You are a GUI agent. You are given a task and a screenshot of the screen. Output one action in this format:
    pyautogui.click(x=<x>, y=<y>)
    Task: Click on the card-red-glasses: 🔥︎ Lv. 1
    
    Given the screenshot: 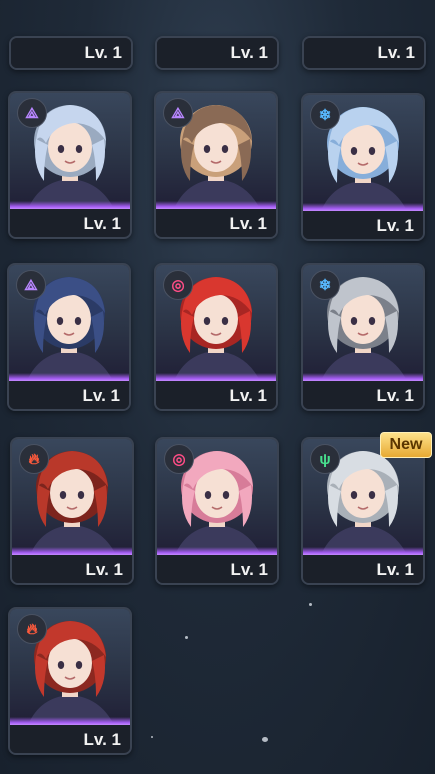 What is the action you would take?
    pyautogui.click(x=72, y=511)
    